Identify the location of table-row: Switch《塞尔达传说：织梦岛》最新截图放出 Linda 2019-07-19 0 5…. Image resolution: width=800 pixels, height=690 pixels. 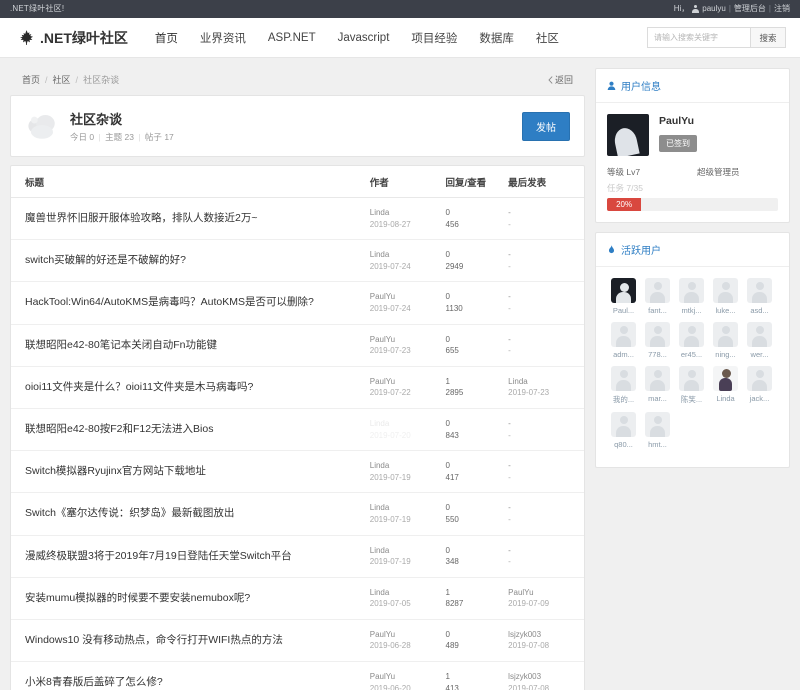
(297, 514).